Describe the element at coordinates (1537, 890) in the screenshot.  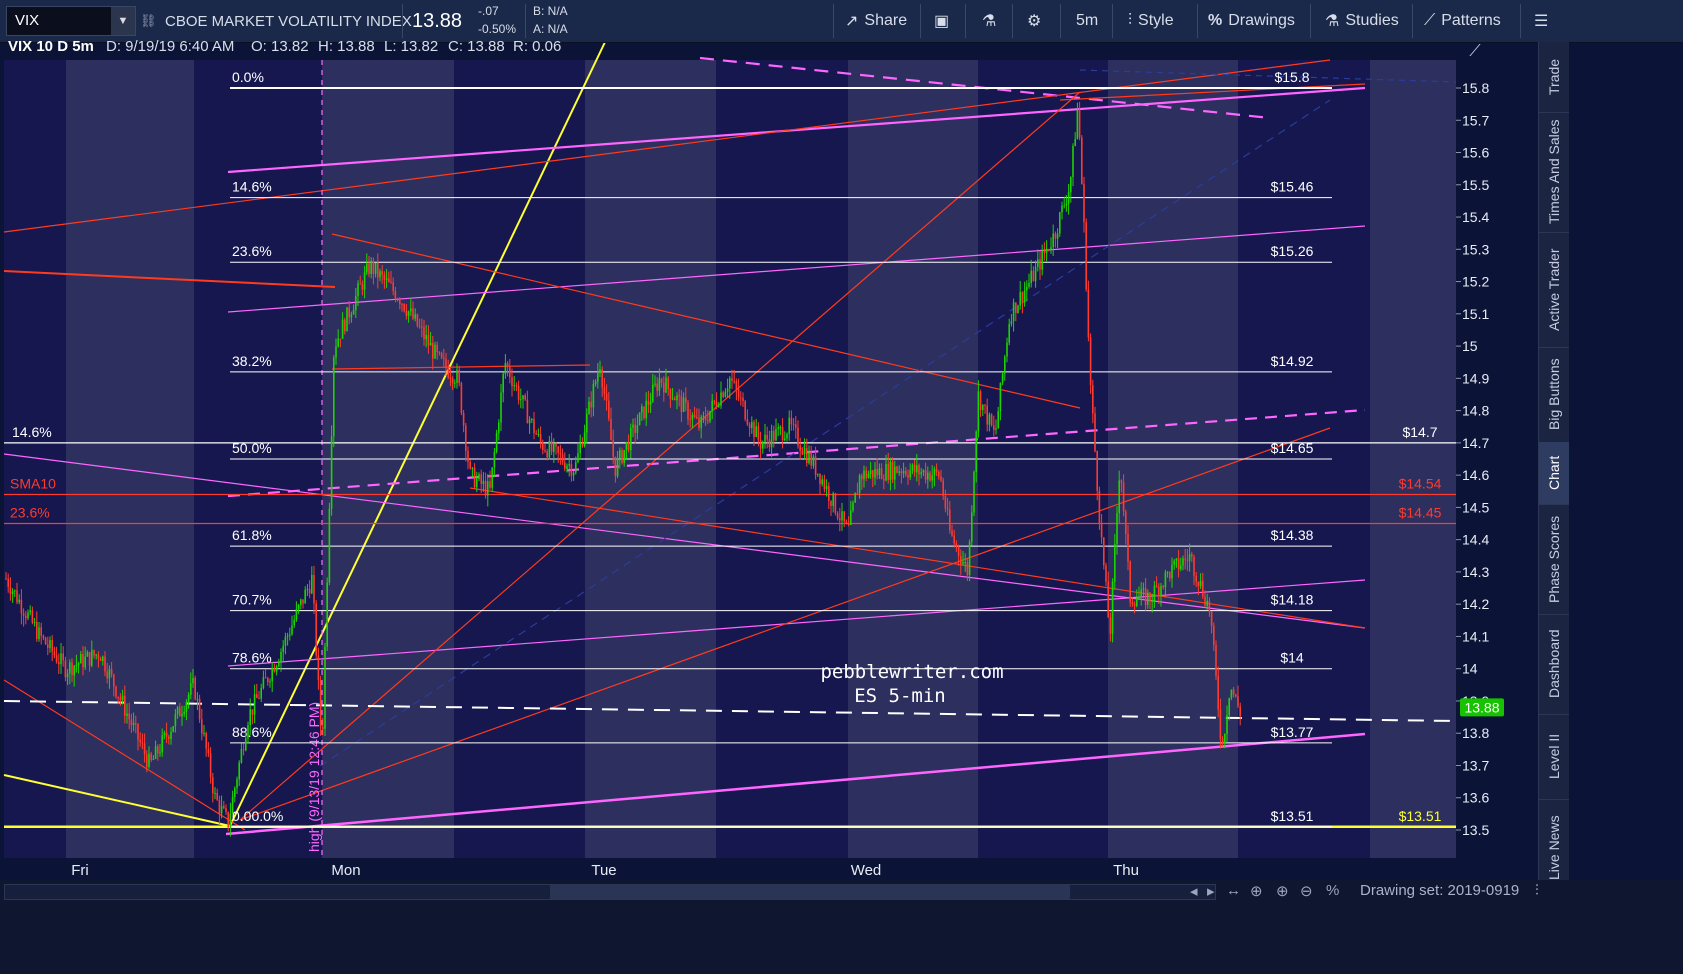
I see `chart-icon: ⫶` at that location.